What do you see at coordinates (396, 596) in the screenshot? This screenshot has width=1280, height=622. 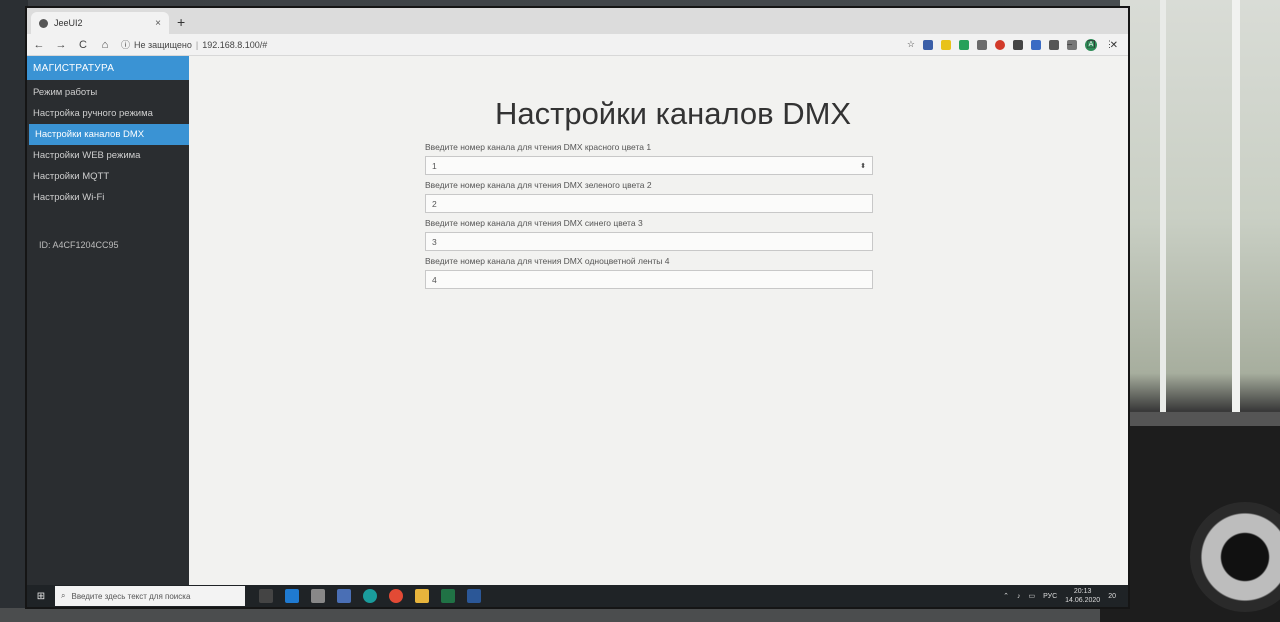 I see `chrome-icon` at bounding box center [396, 596].